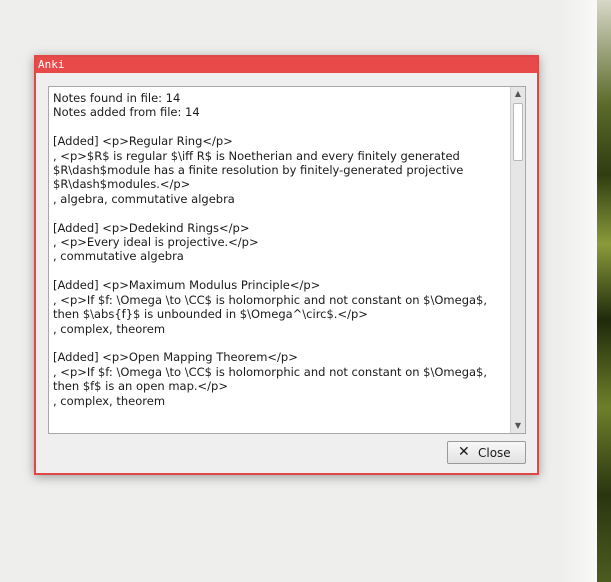 This screenshot has width=611, height=582. What do you see at coordinates (517, 260) in the screenshot?
I see `vertical-scrollbar: ▲ ▼` at bounding box center [517, 260].